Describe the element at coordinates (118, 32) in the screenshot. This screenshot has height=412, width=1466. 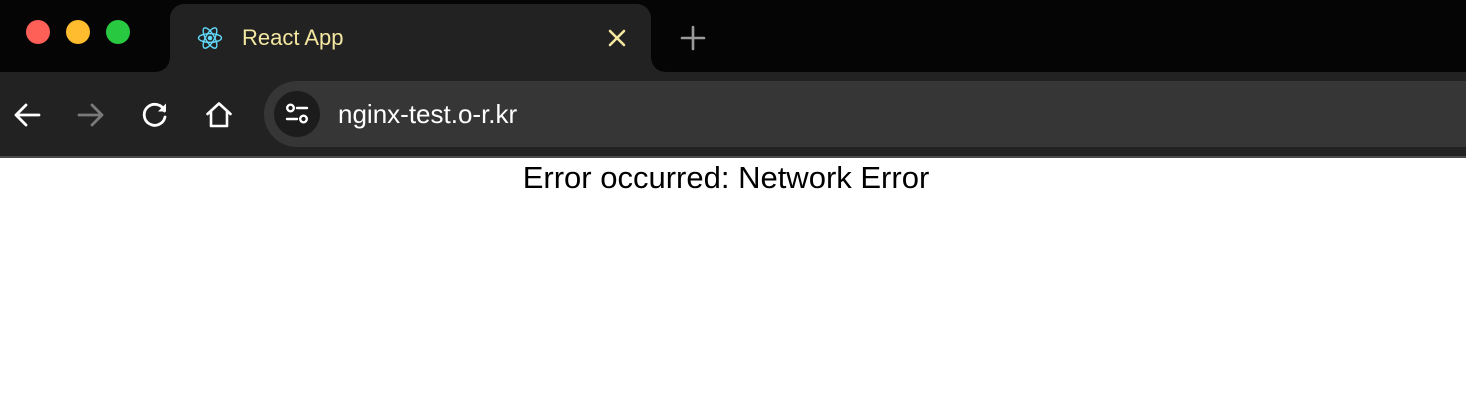
I see `window-maximize-button` at that location.